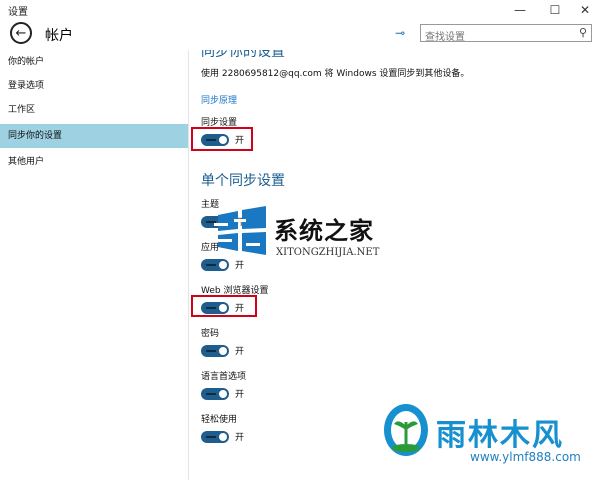  I want to click on page-title: 帐户, so click(59, 36).